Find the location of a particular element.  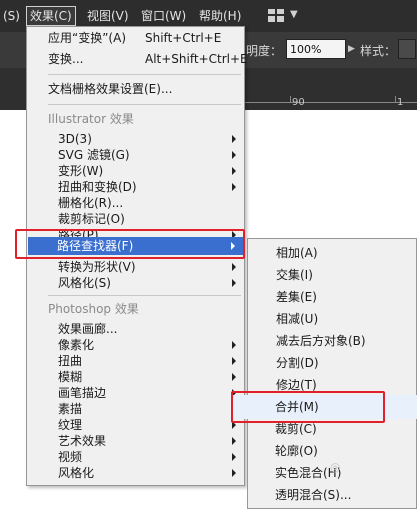

submenu-item-subtract: 相减(U) is located at coordinates (297, 319).